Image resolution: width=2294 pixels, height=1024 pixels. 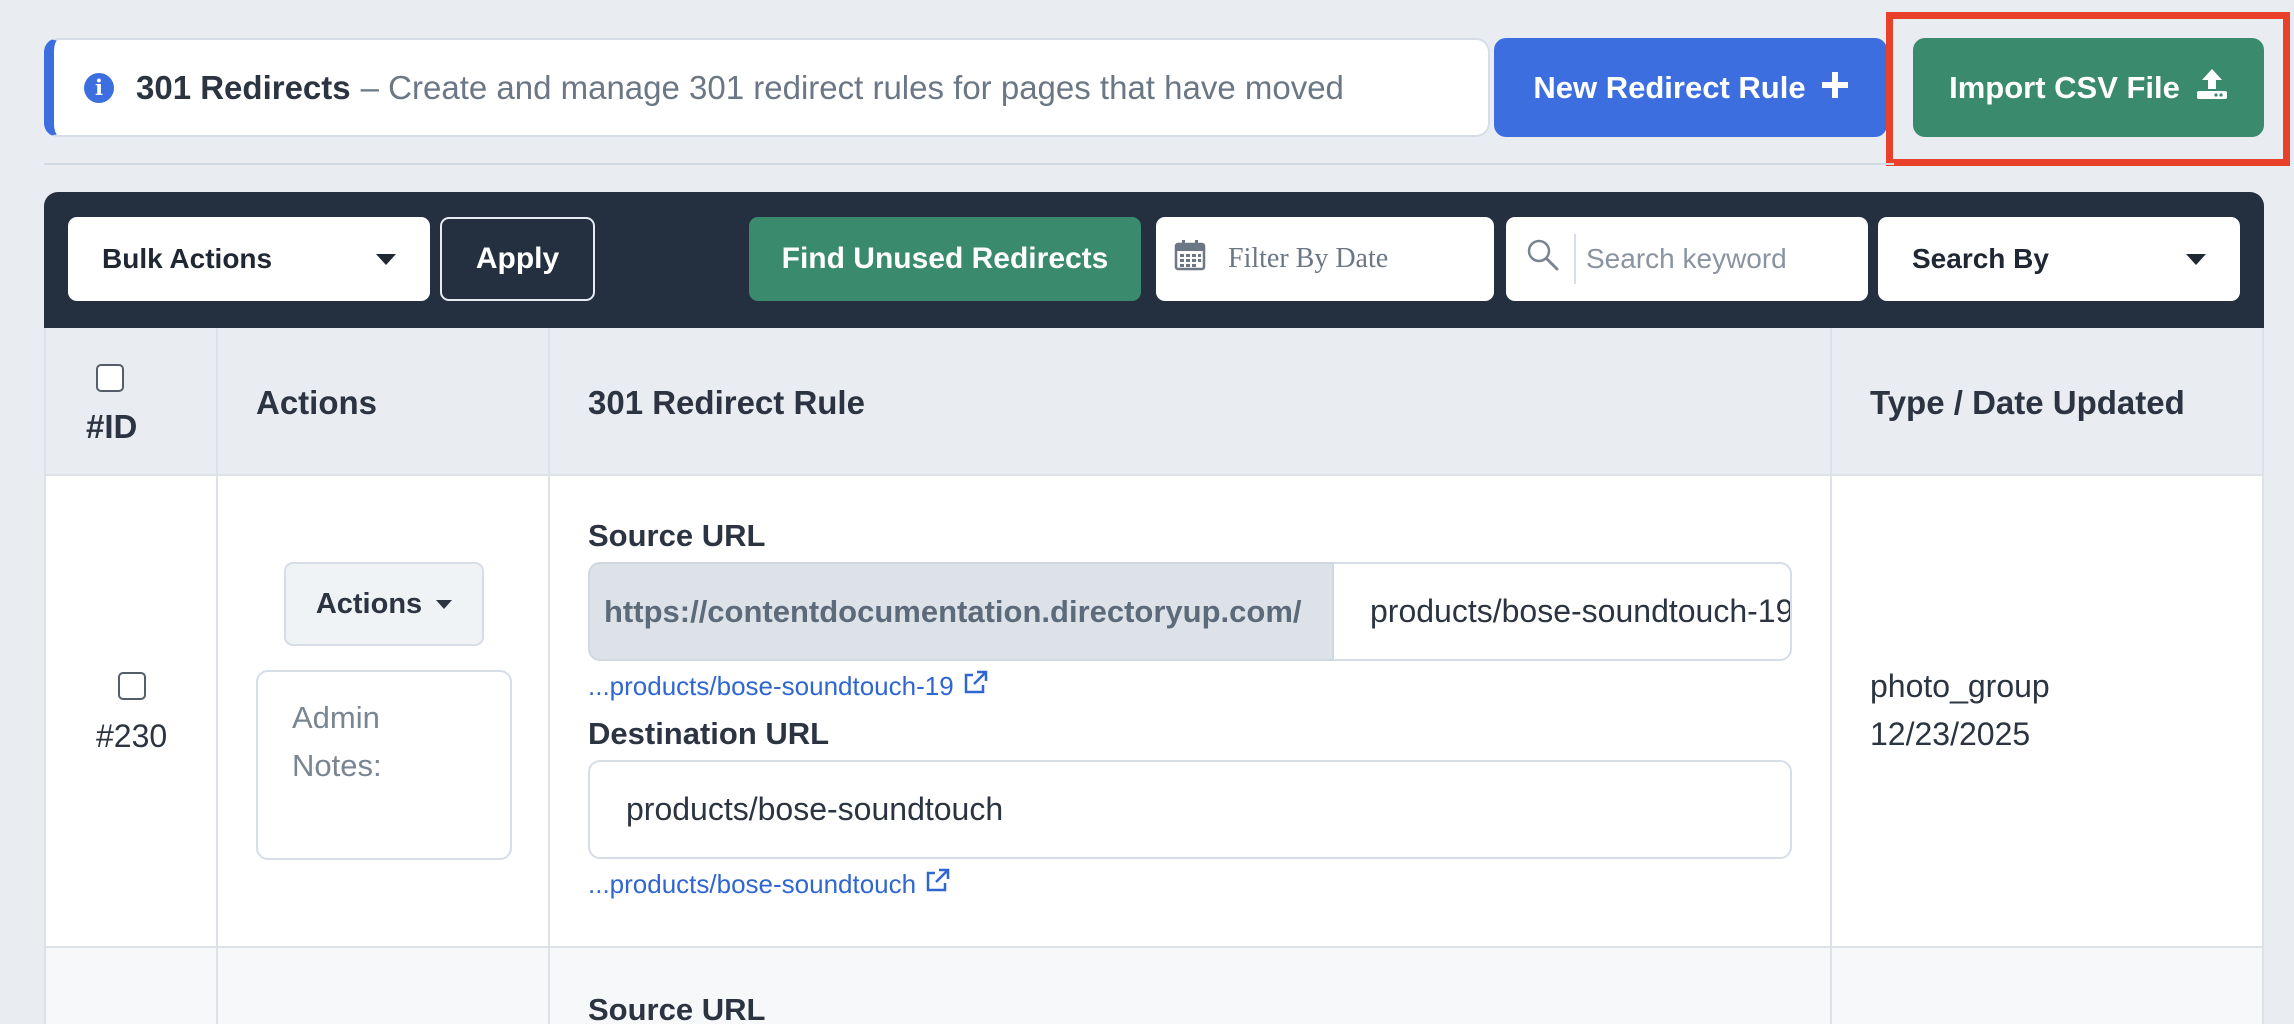 I want to click on row-id: #230, so click(x=132, y=736).